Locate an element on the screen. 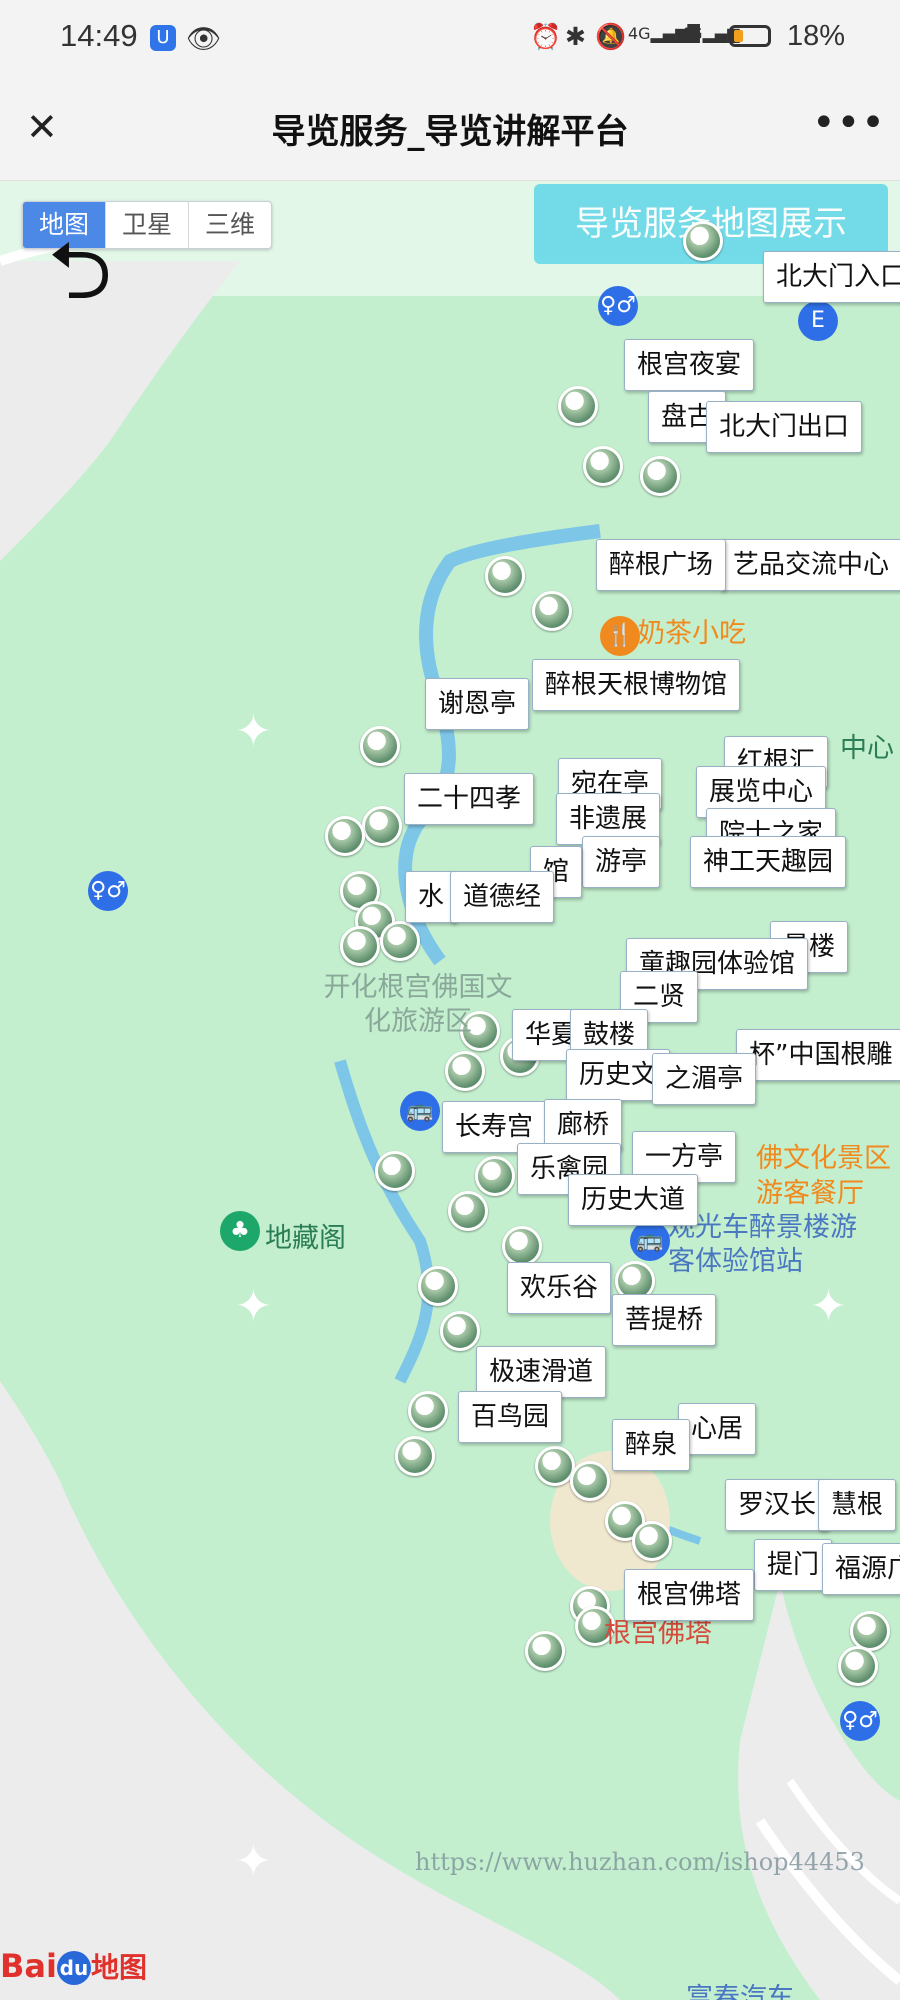  status-time: 14:49 is located at coordinates (99, 35).